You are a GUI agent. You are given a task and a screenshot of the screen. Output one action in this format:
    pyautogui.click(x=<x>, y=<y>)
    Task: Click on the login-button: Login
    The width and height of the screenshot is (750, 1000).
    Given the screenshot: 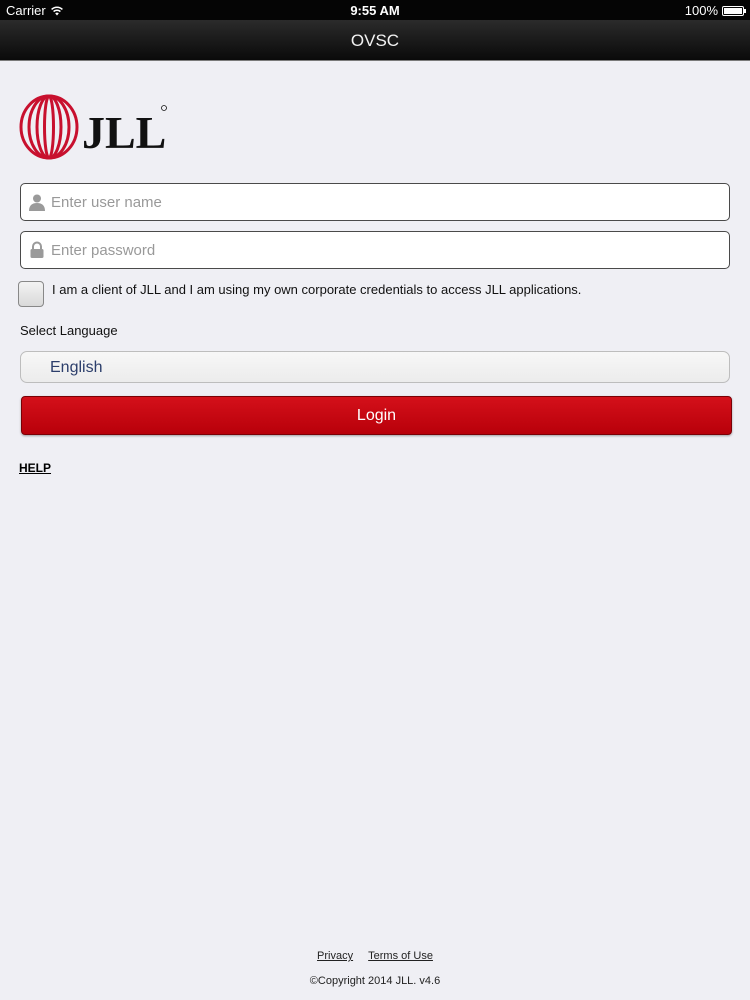 What is the action you would take?
    pyautogui.click(x=376, y=415)
    